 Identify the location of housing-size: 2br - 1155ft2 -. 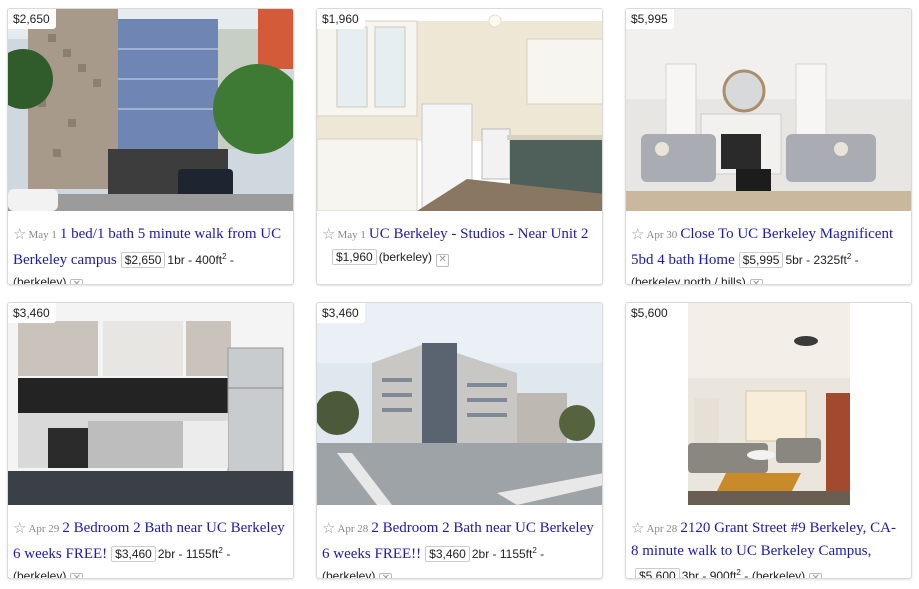
(508, 553).